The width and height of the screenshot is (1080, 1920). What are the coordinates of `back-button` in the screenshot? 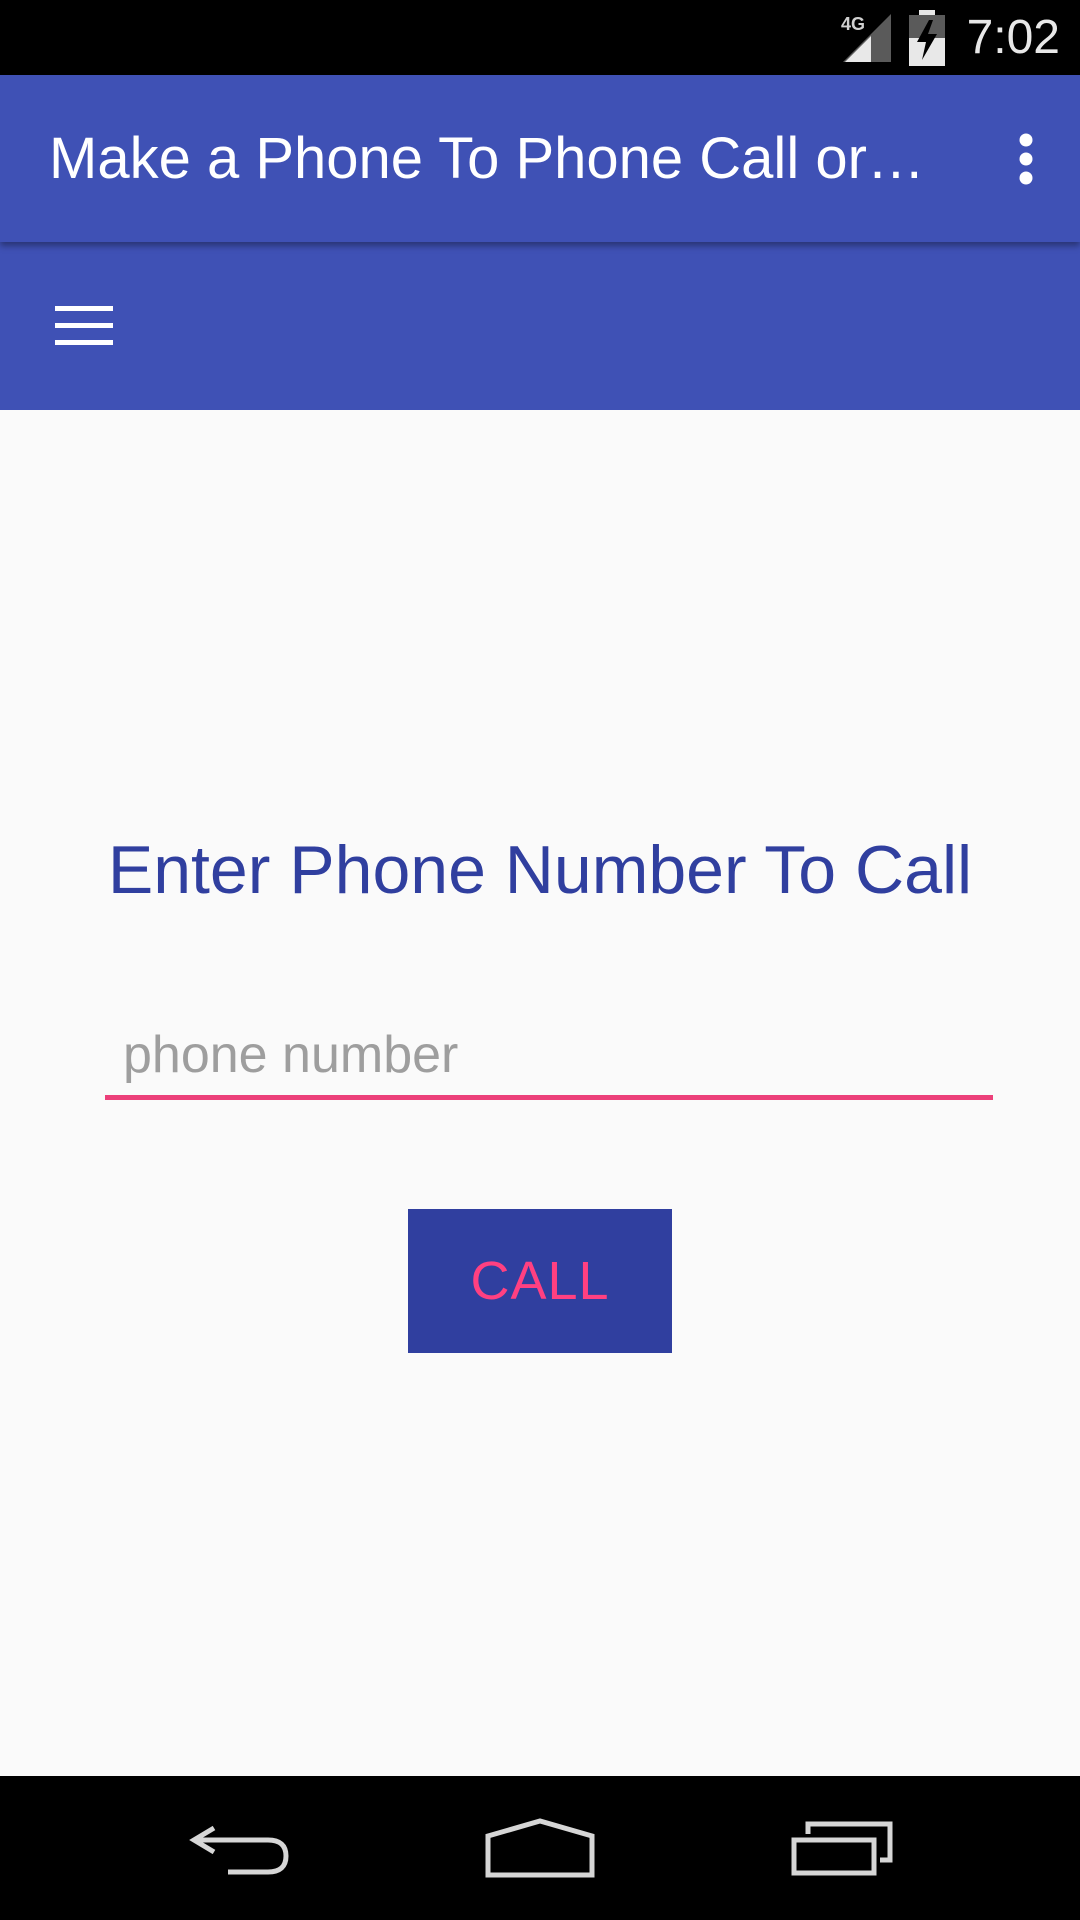 It's located at (240, 1848).